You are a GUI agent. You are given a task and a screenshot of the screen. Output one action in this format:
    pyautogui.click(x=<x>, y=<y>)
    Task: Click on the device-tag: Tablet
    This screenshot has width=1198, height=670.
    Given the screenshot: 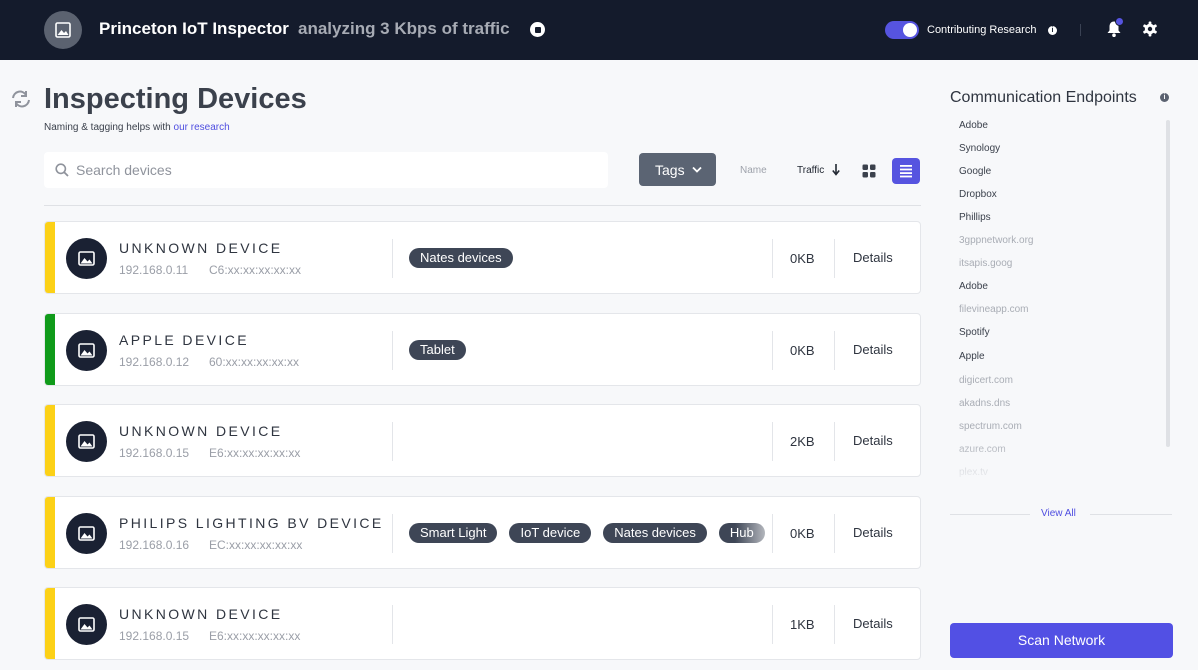 What is the action you would take?
    pyautogui.click(x=437, y=350)
    